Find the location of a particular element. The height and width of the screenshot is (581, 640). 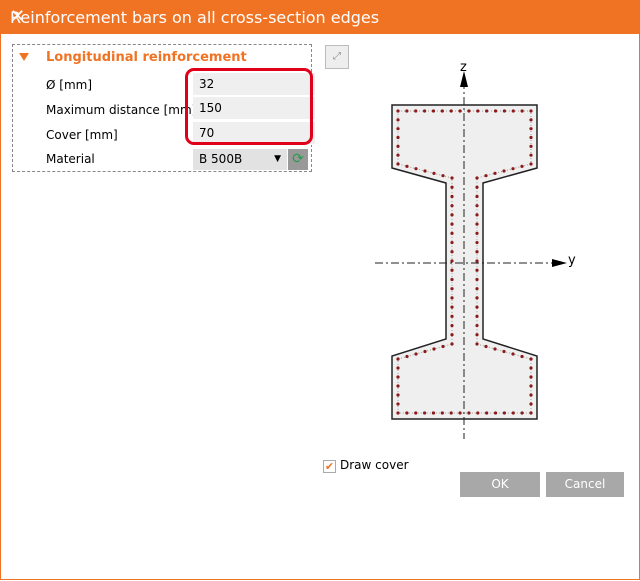

close-icon: ✕ is located at coordinates (316, 16).